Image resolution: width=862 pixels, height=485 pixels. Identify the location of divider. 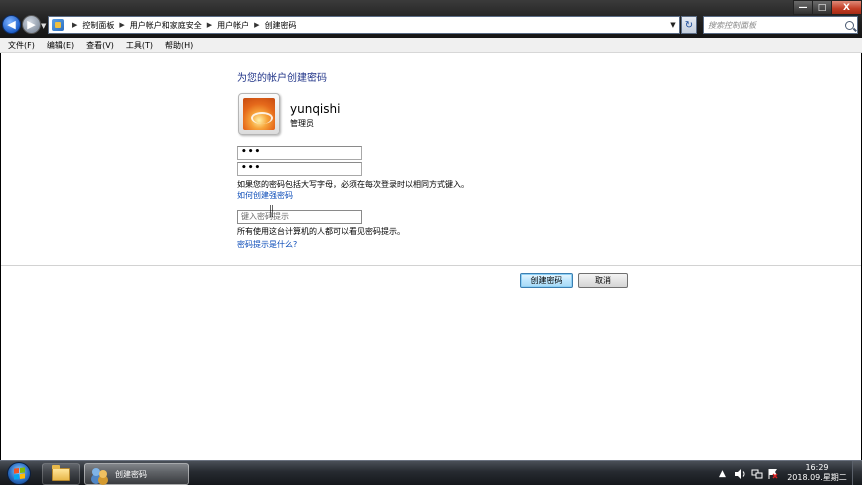
(431, 265).